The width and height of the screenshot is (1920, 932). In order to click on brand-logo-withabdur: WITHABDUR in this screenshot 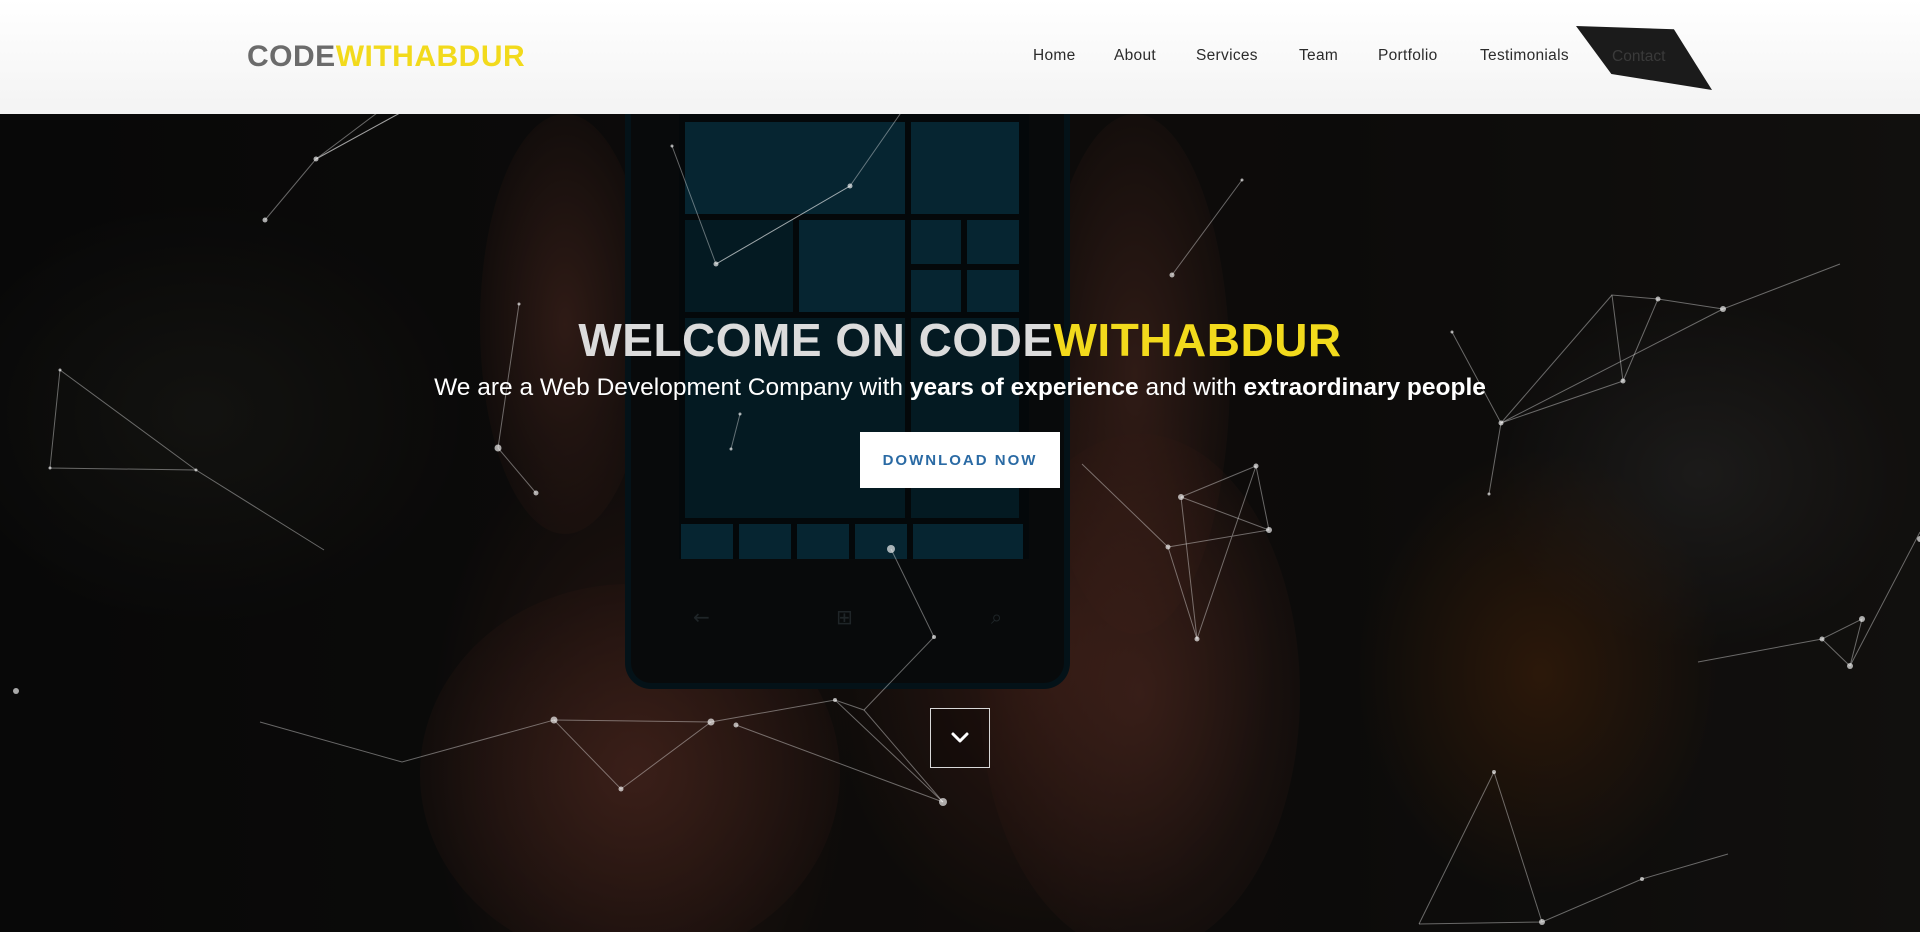, I will do `click(430, 56)`.